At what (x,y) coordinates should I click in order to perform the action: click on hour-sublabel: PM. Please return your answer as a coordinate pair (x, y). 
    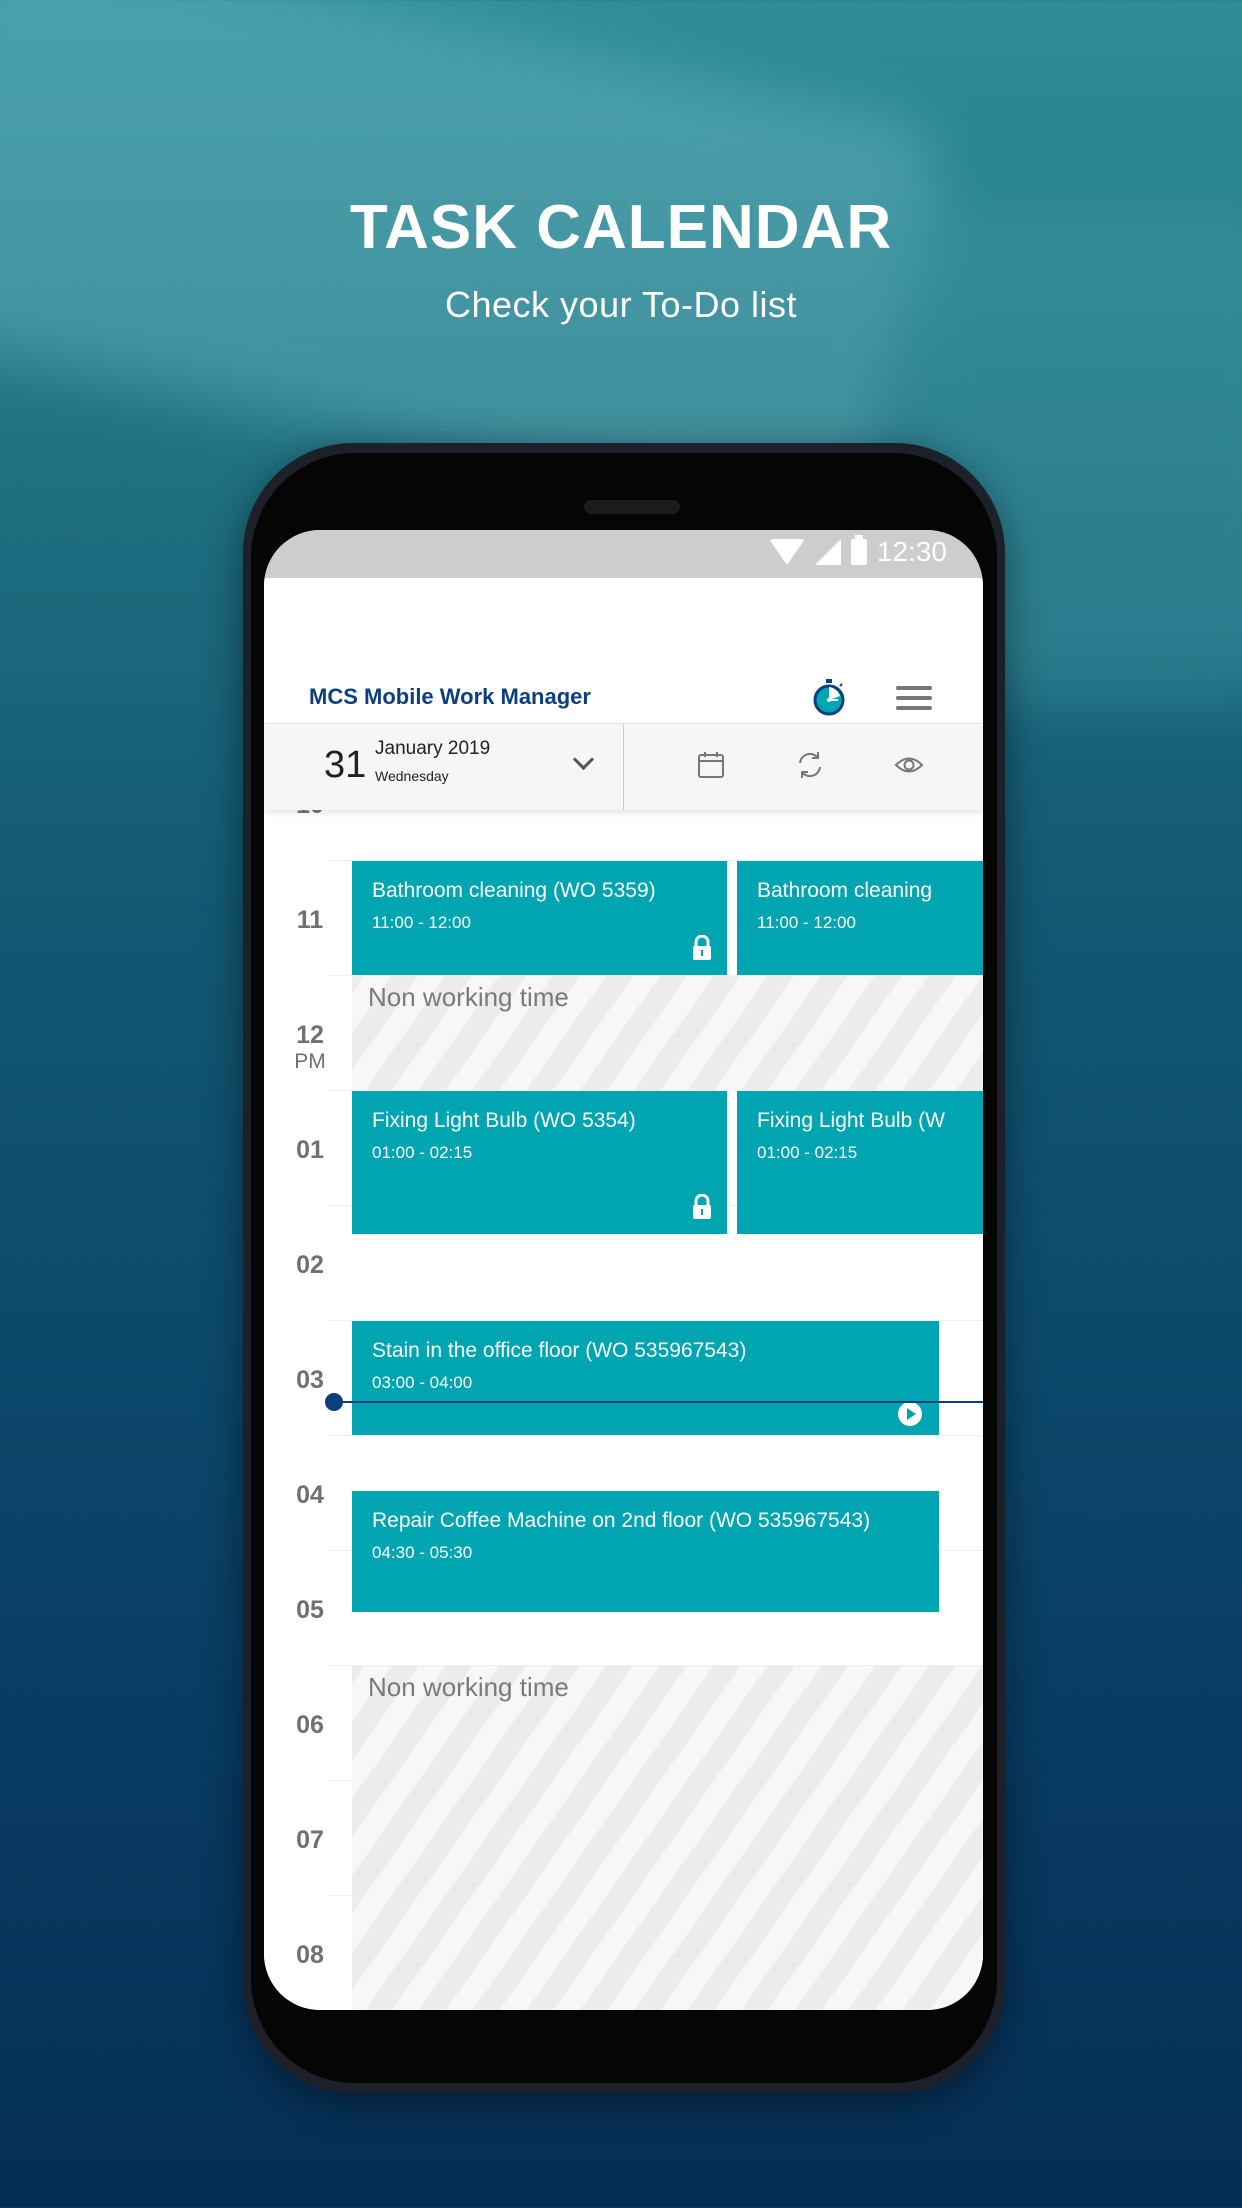
    Looking at the image, I should click on (310, 1061).